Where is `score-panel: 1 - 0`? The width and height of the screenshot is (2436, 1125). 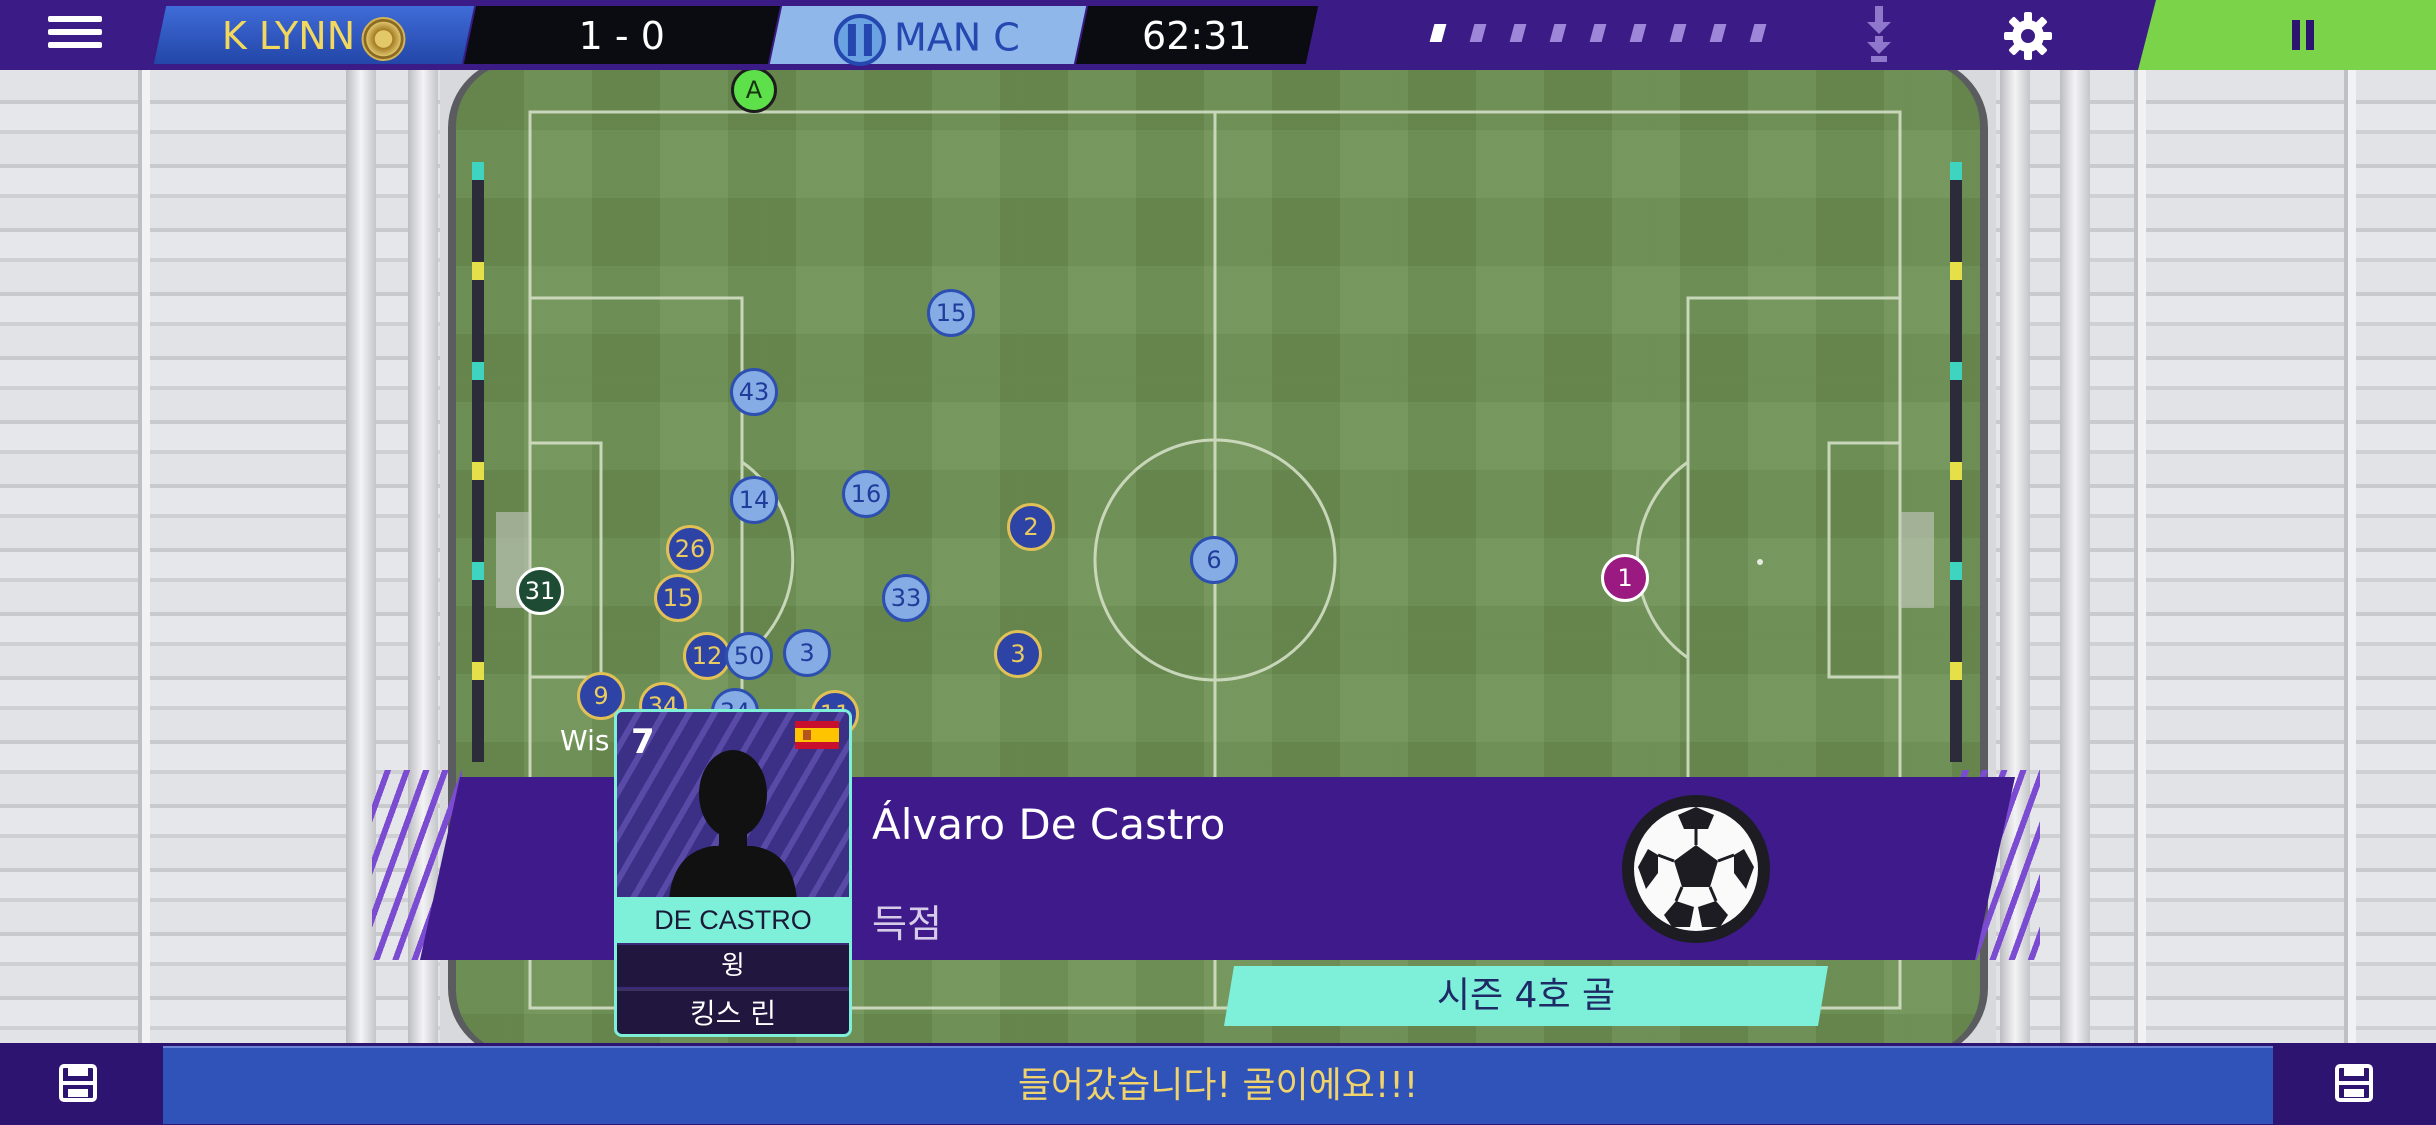
score-panel: 1 - 0 is located at coordinates (622, 35).